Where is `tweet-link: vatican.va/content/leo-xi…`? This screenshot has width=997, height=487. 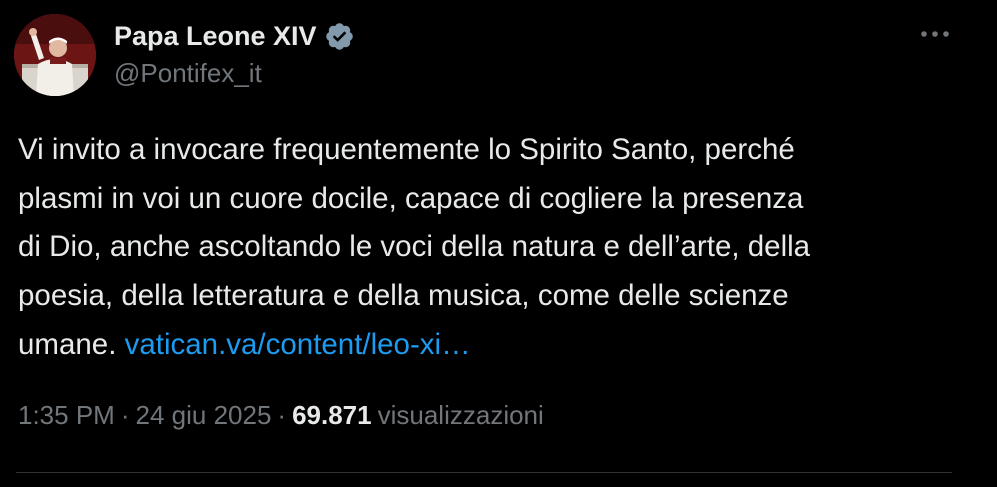 tweet-link: vatican.va/content/leo-xi… is located at coordinates (298, 344).